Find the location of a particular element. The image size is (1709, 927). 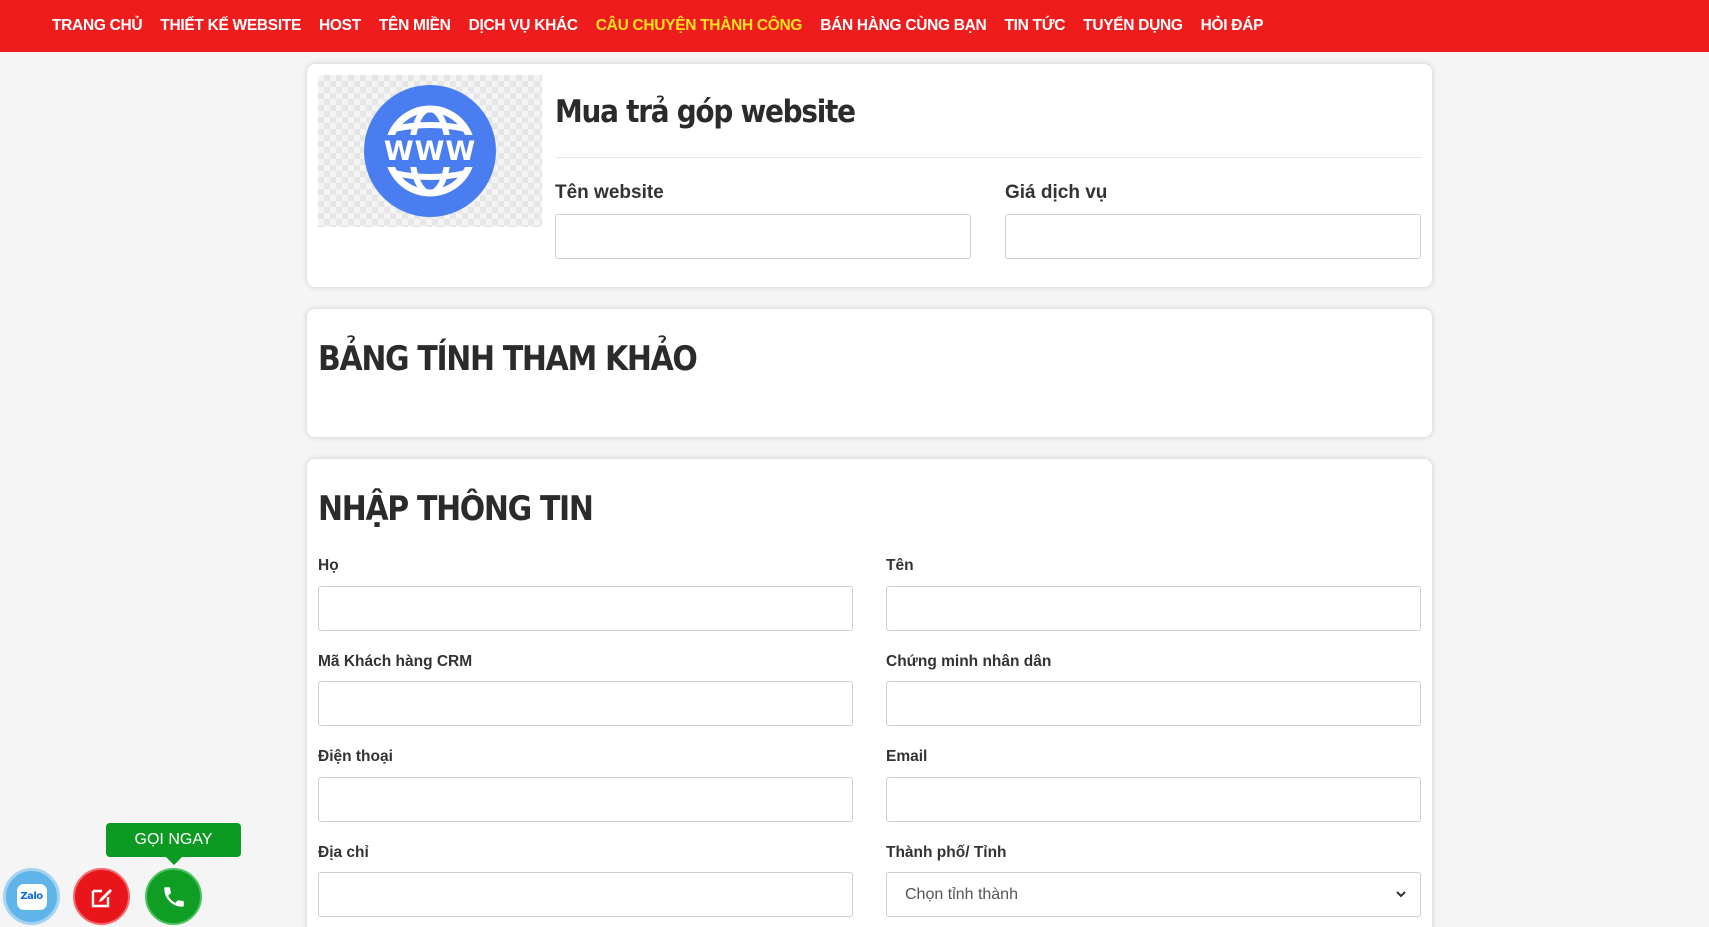

call-now-tooltip: GỌI NGAY is located at coordinates (173, 844).